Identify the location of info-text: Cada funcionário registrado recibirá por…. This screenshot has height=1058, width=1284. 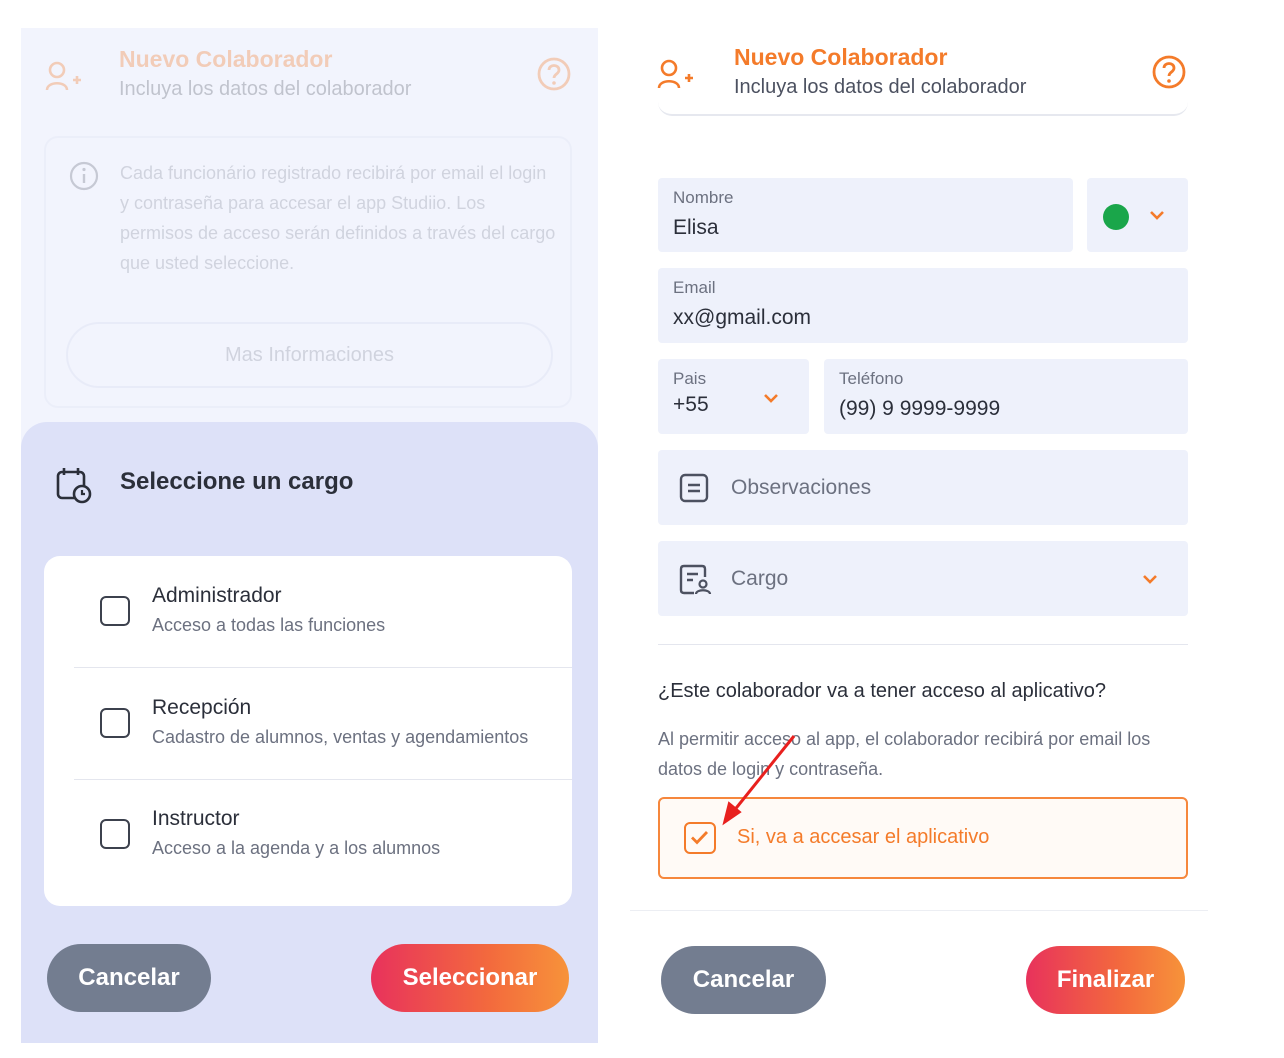
(338, 218).